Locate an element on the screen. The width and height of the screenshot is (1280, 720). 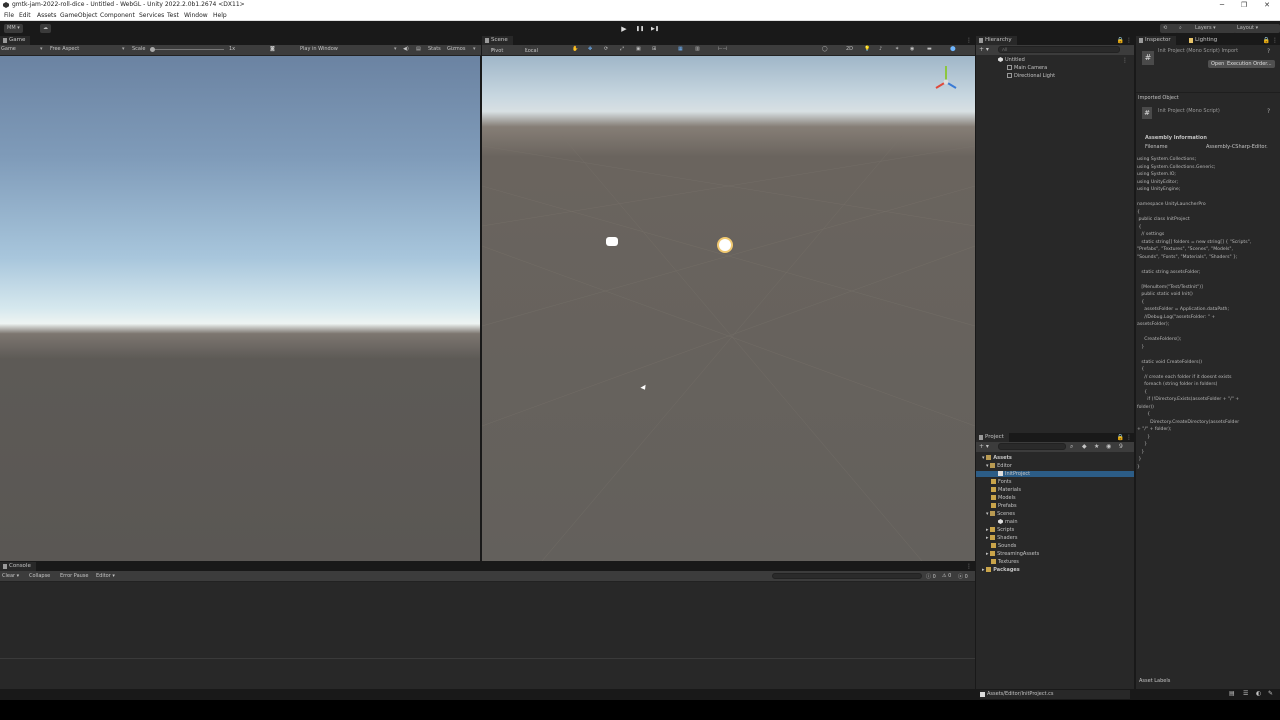
project-folder-editor: ▾ Editor is located at coordinates (999, 466).